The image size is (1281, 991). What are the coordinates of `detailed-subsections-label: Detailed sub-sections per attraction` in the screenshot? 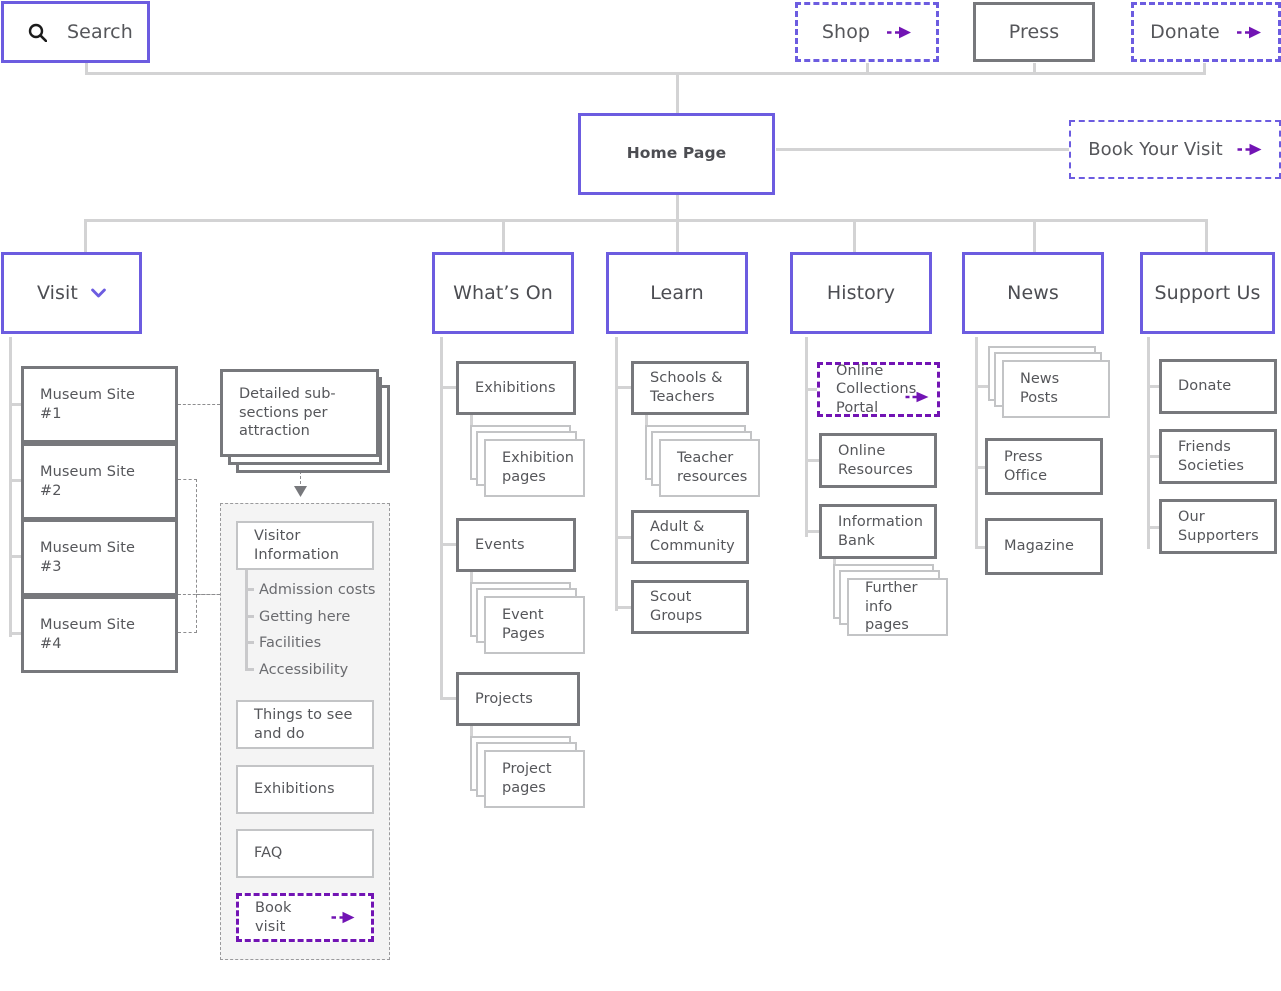 It's located at (299, 413).